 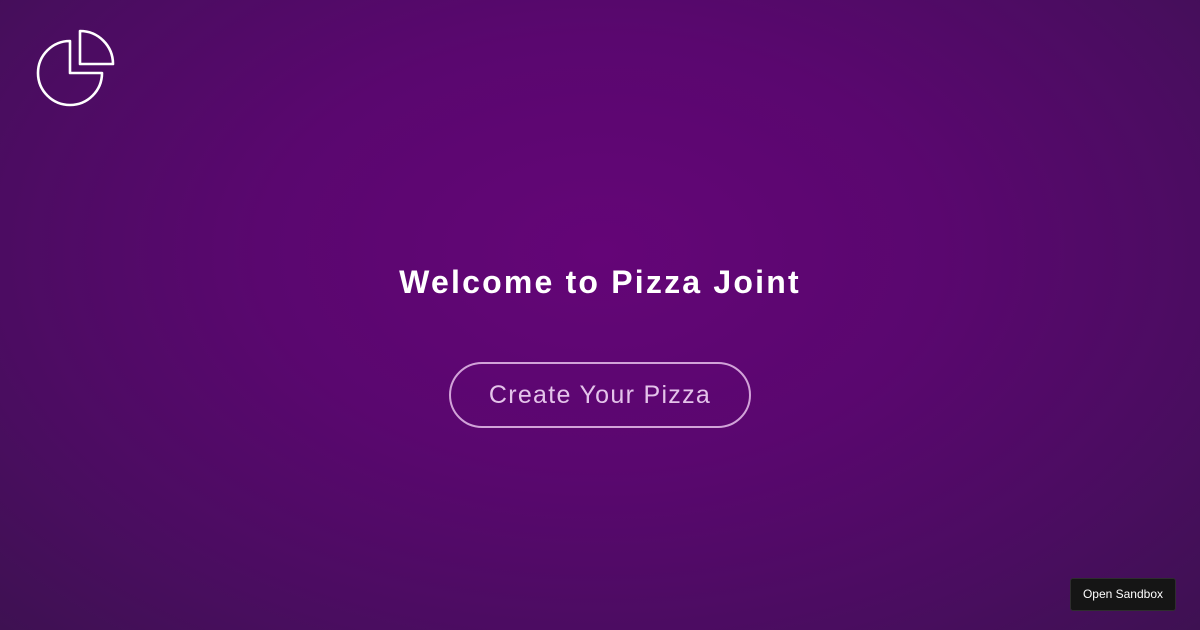 What do you see at coordinates (600, 395) in the screenshot?
I see `create-pizza-button: Create Your Pizza` at bounding box center [600, 395].